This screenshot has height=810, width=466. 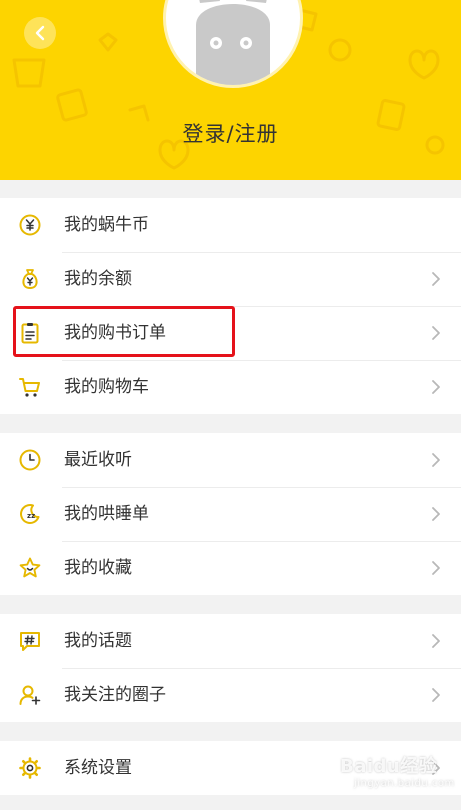 I want to click on money-bag-icon, so click(x=30, y=279).